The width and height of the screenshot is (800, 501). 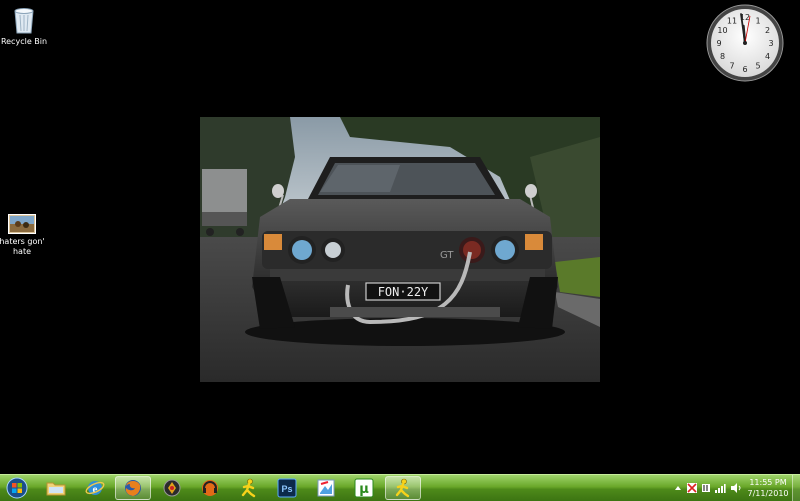 I want to click on firefox-icon, so click(x=133, y=488).